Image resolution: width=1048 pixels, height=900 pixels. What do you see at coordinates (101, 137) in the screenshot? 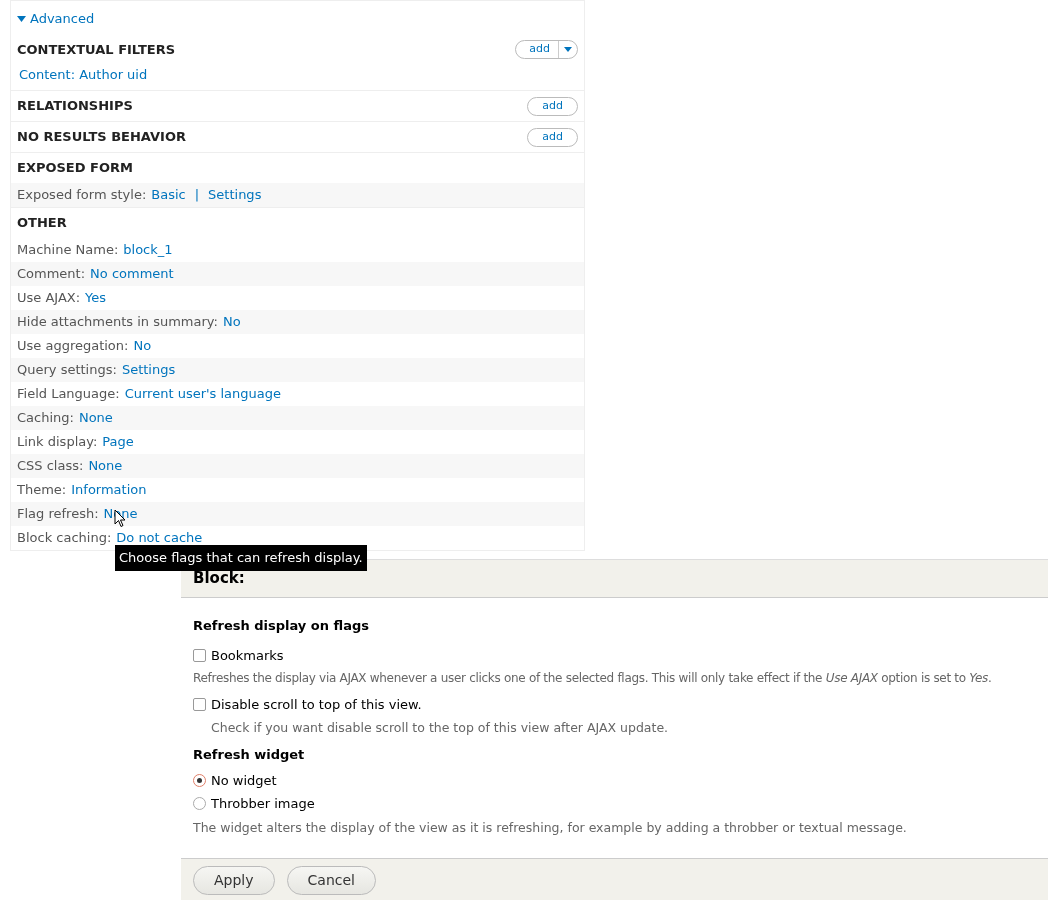
I see `section-title: NO RESULTS BEHAVIOR` at bounding box center [101, 137].